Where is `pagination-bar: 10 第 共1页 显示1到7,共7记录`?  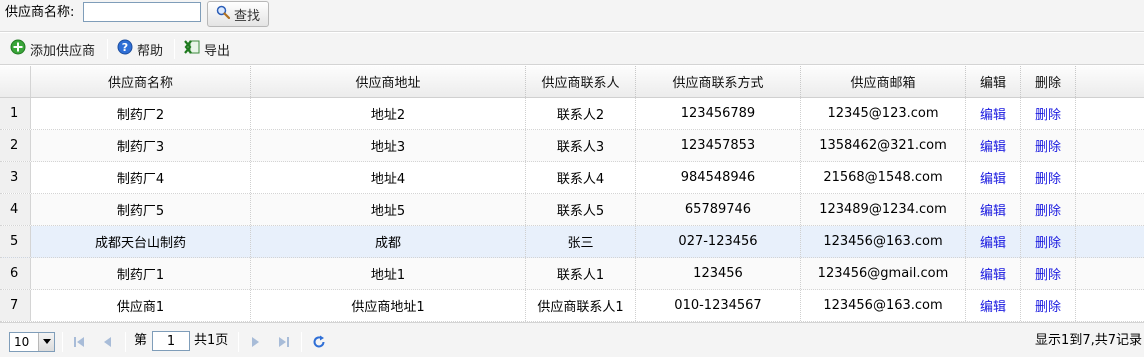
pagination-bar: 10 第 共1页 显示1到7,共7记录 is located at coordinates (572, 339).